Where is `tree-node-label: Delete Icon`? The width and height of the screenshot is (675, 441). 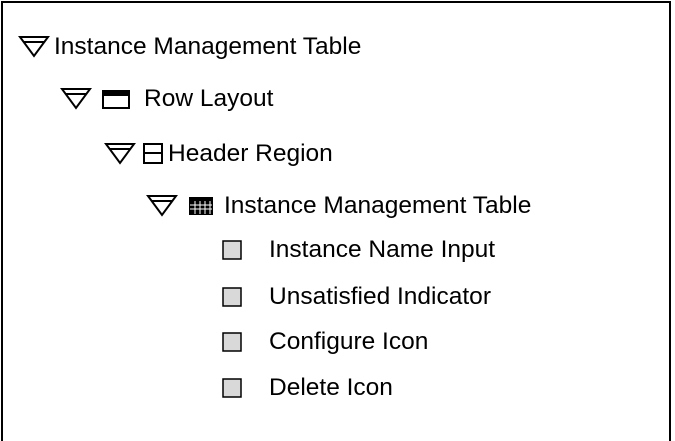
tree-node-label: Delete Icon is located at coordinates (331, 387).